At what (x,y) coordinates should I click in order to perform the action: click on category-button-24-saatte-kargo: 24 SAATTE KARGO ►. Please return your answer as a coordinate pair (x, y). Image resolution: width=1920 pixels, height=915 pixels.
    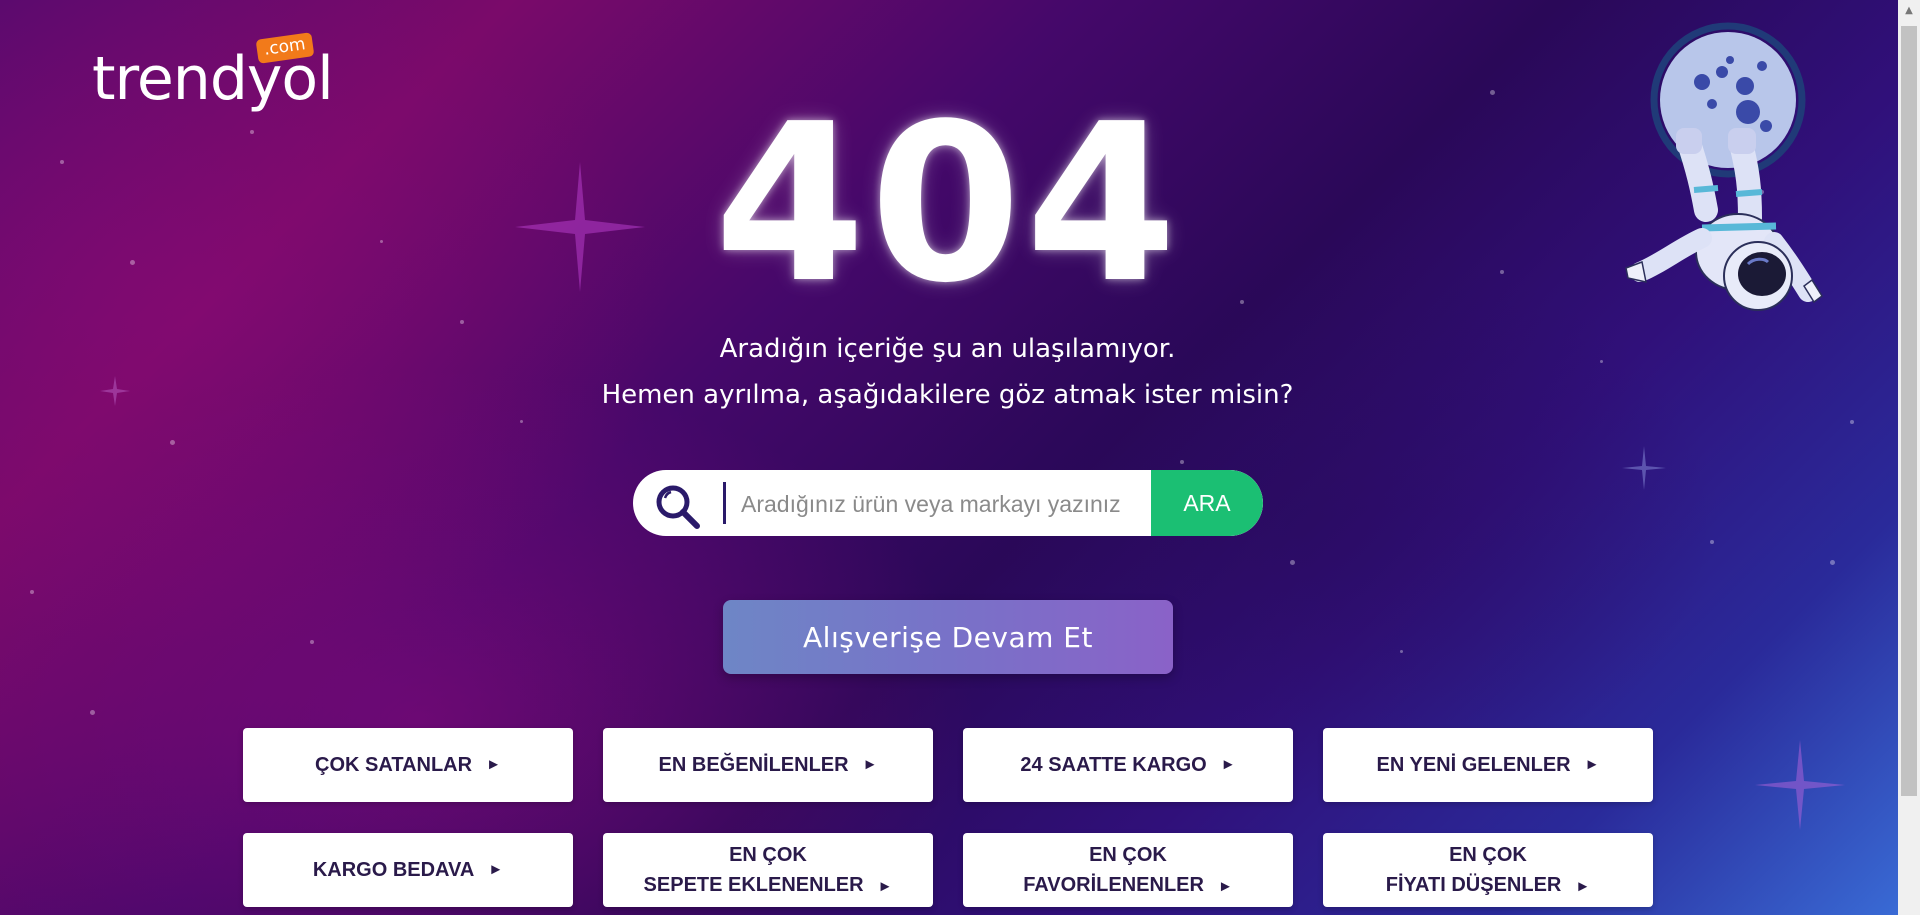
    Looking at the image, I should click on (1128, 765).